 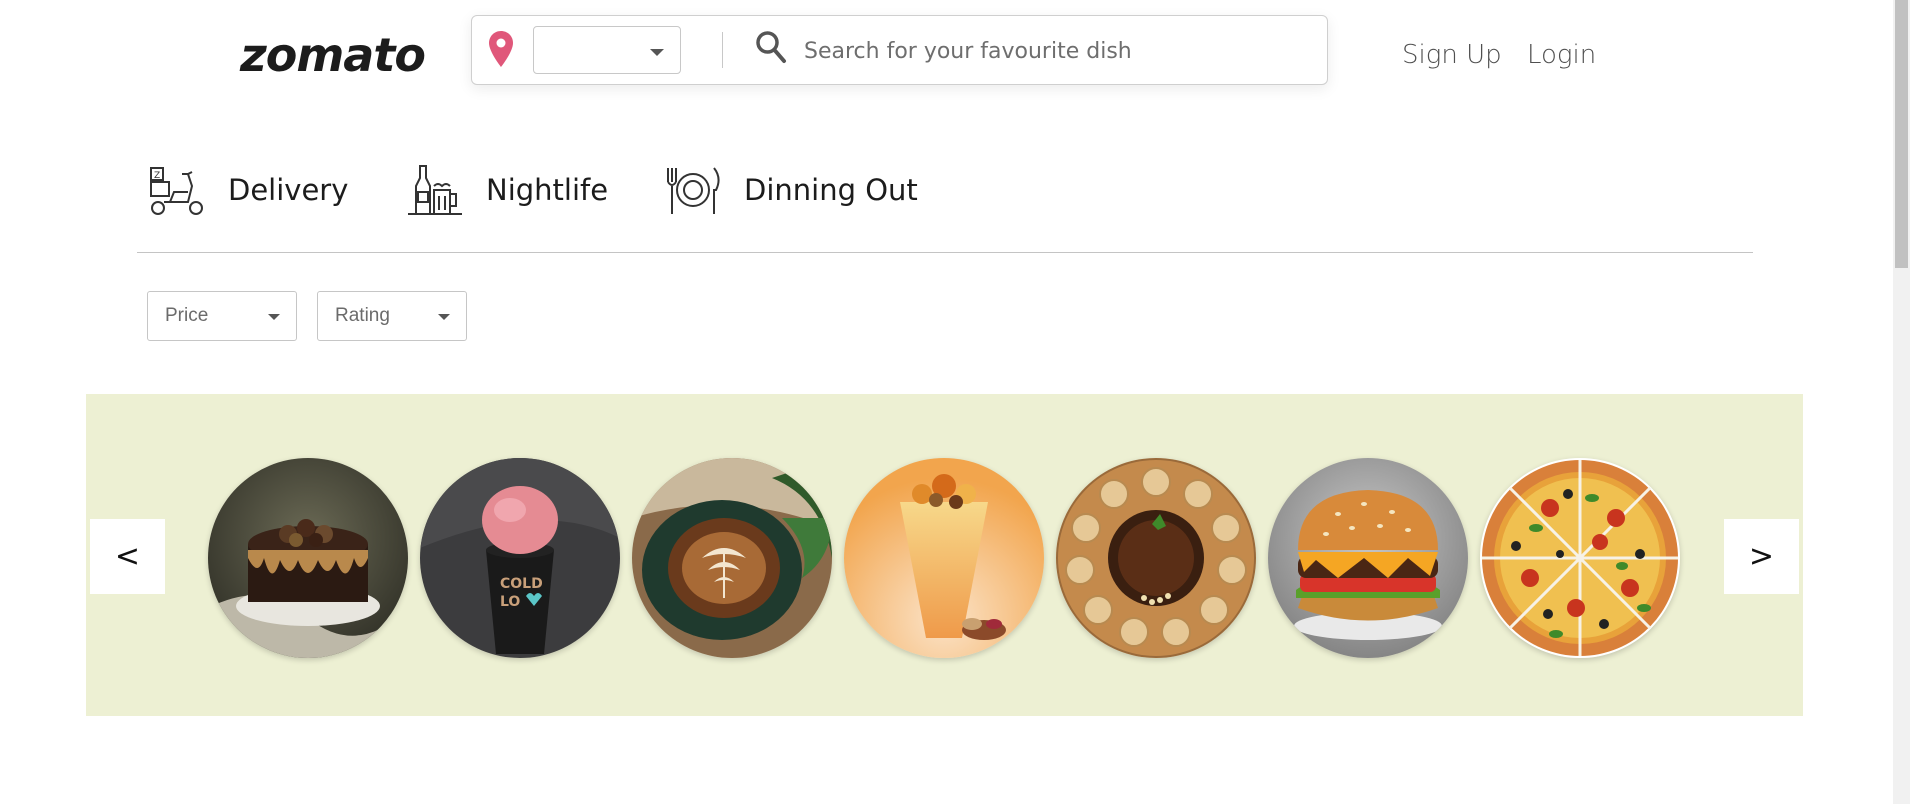 What do you see at coordinates (693, 190) in the screenshot?
I see `plate-cutlery-icon` at bounding box center [693, 190].